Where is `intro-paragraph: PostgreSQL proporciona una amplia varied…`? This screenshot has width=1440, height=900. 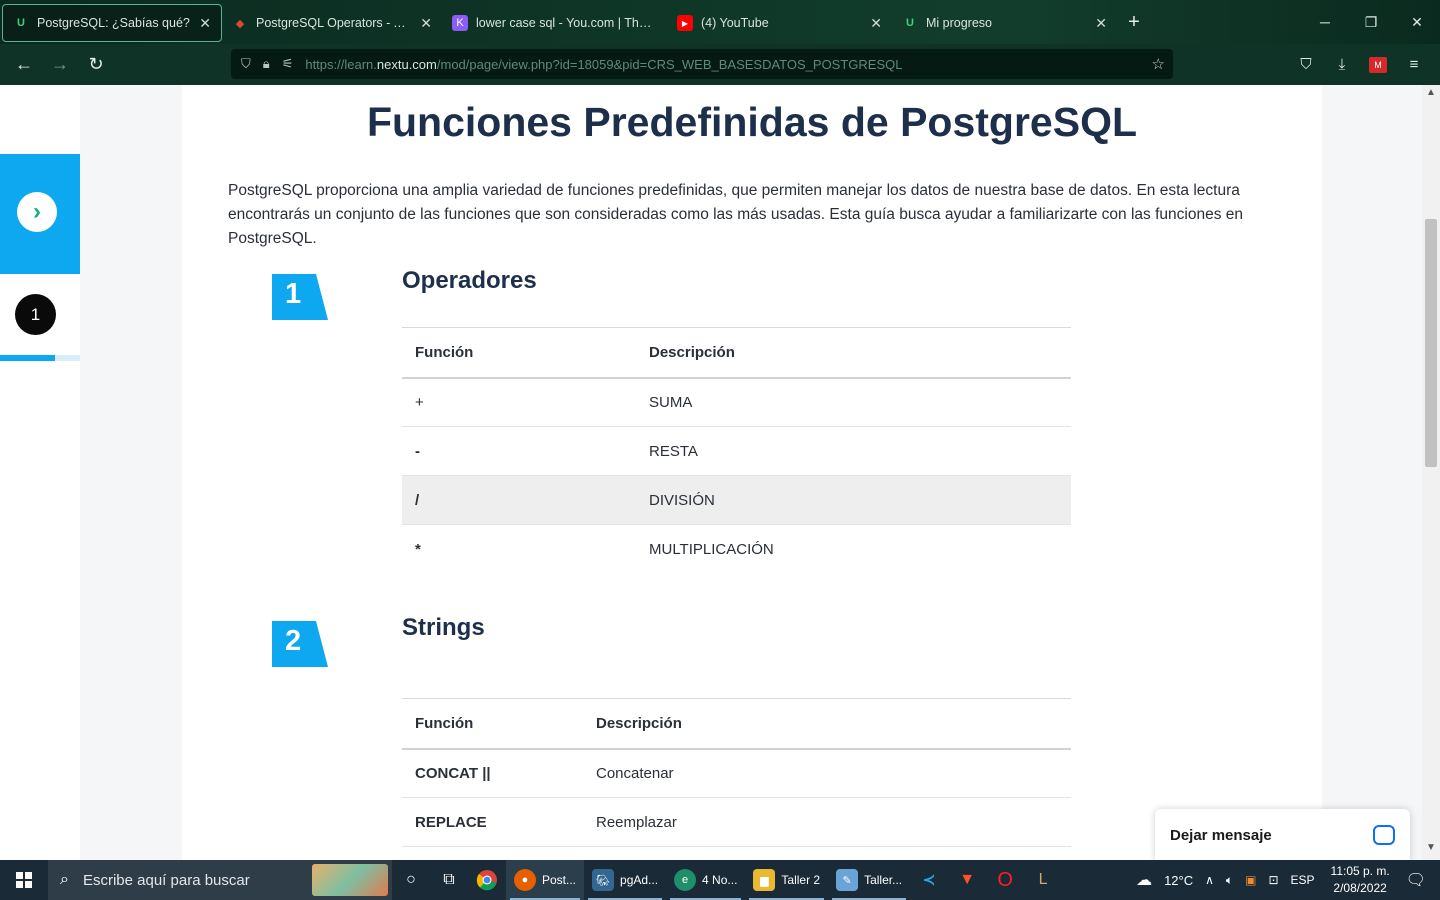
intro-paragraph: PostgreSQL proporciona una amplia varied… is located at coordinates (735, 214).